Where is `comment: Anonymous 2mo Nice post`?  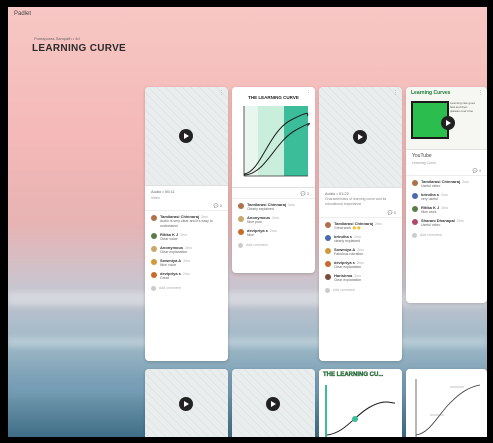
comment: Anonymous 2mo Nice post is located at coordinates (273, 218).